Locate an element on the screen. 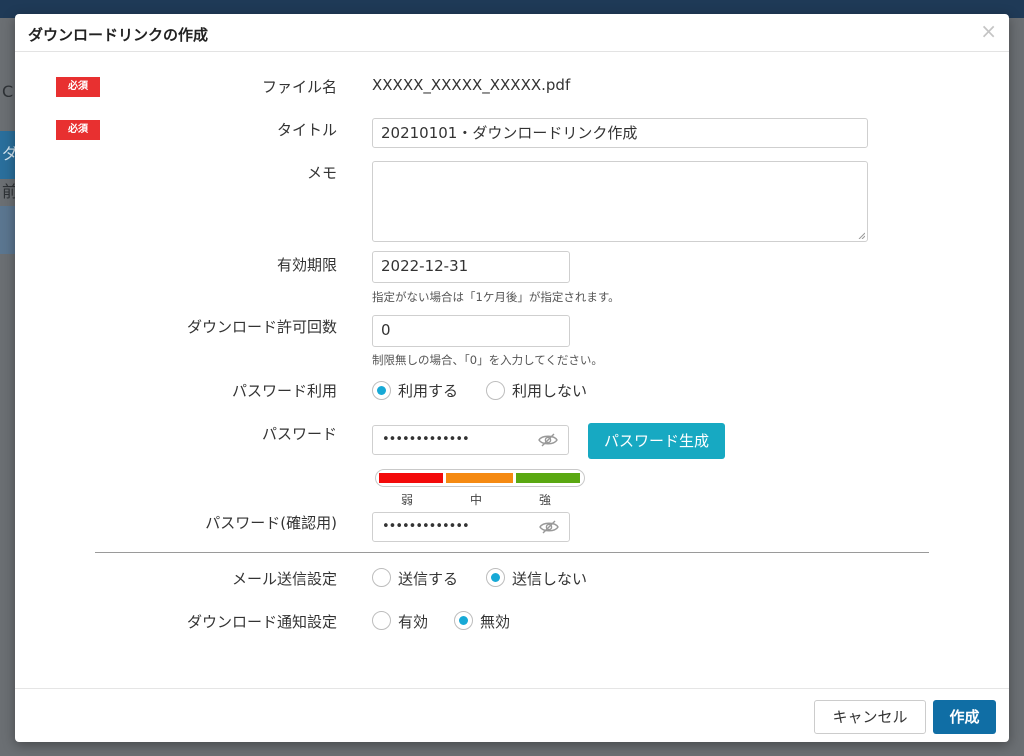 Image resolution: width=1024 pixels, height=756 pixels. notify-disabled-radio is located at coordinates (463, 620).